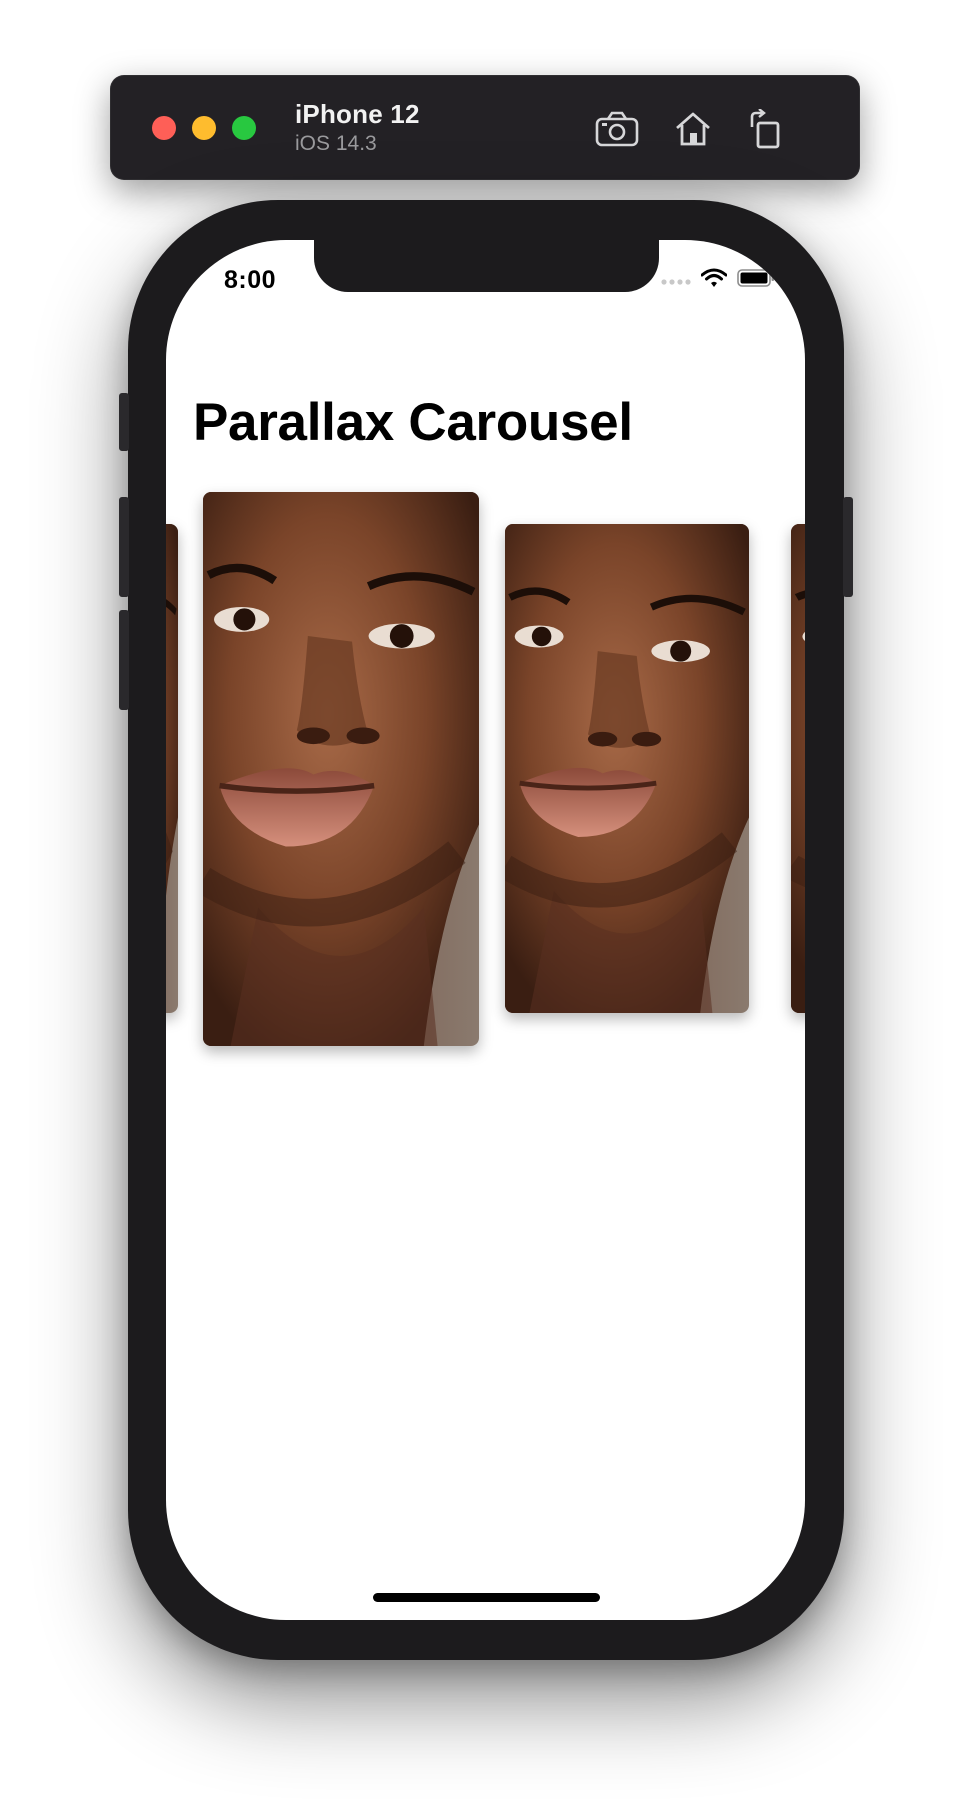  I want to click on screenshot-camera-icon, so click(617, 129).